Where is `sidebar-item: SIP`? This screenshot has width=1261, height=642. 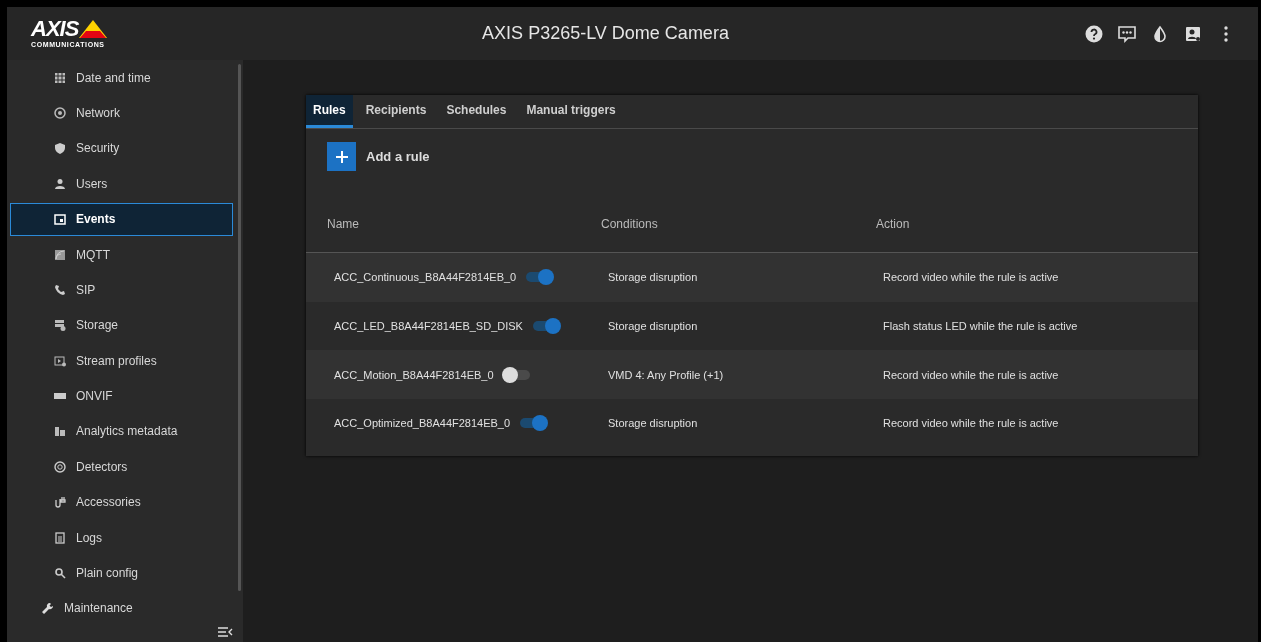
sidebar-item: SIP is located at coordinates (121, 290).